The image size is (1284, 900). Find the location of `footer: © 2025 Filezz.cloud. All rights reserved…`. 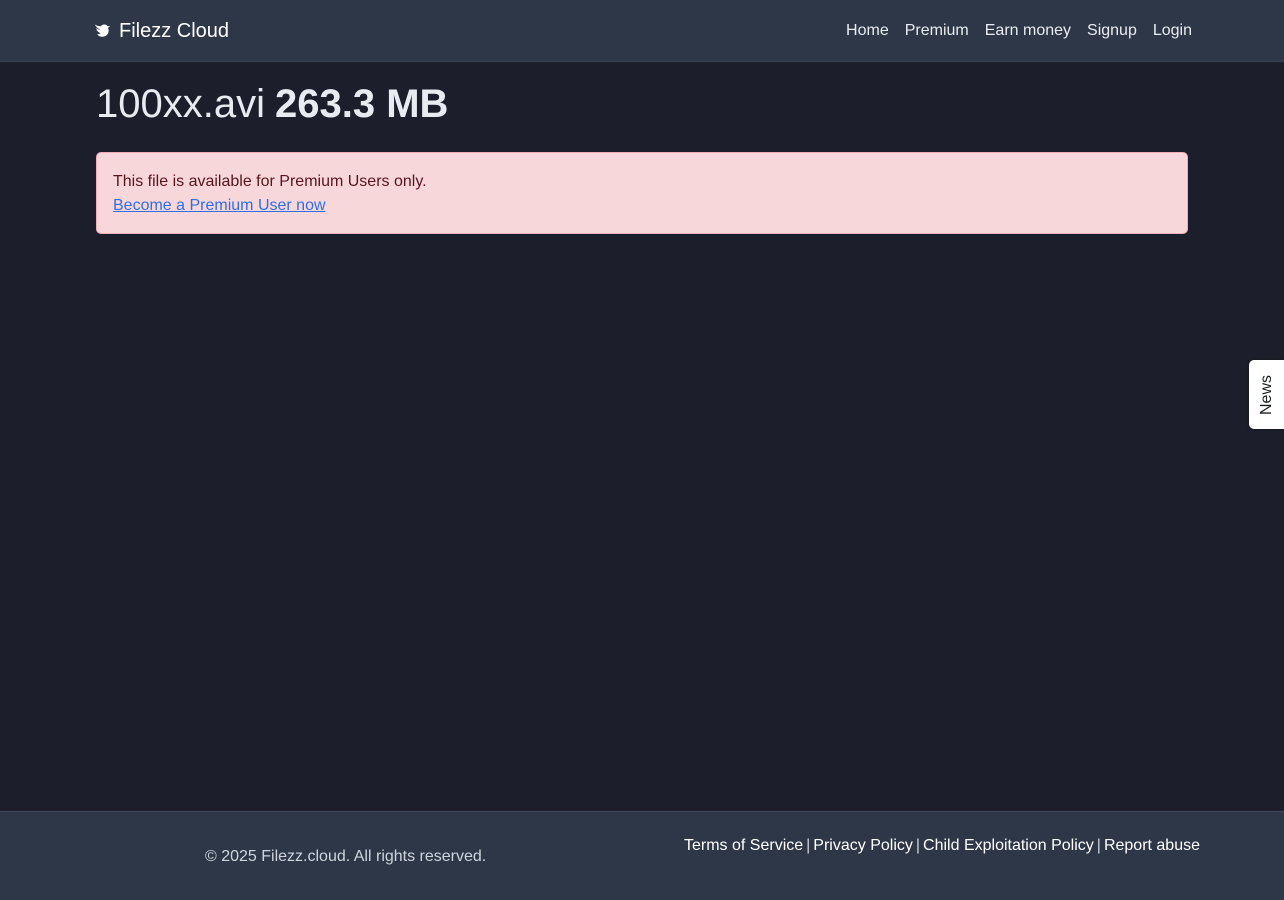

footer: © 2025 Filezz.cloud. All rights reserved… is located at coordinates (642, 855).